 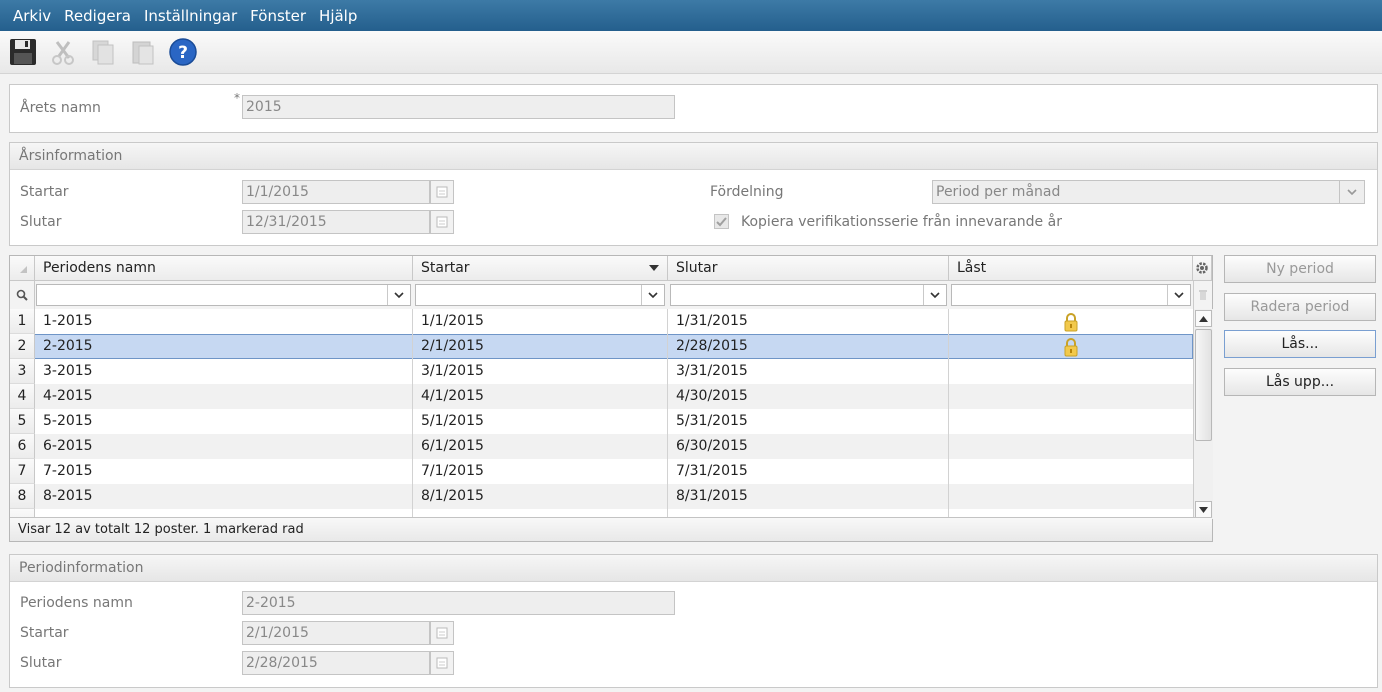 I want to click on year-name-panel: Årets namn * 2015, so click(x=693, y=108).